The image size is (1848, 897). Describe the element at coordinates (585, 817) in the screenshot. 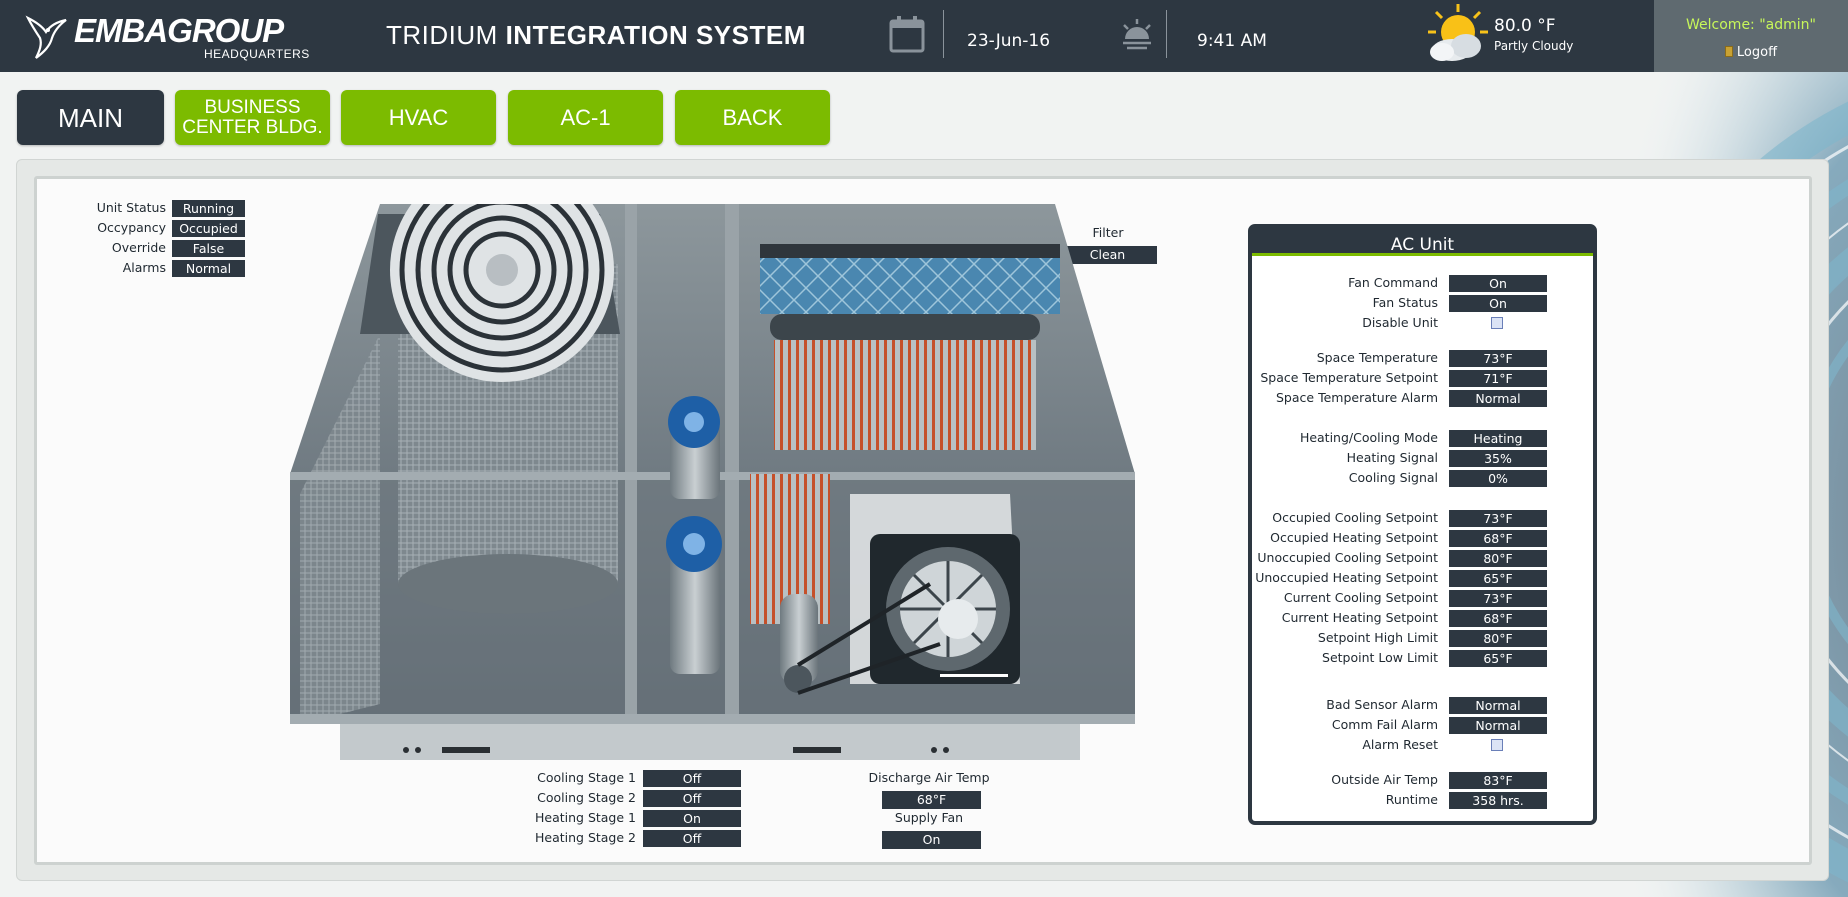

I see `heating-stage-1-label: Heating Stage 1` at that location.